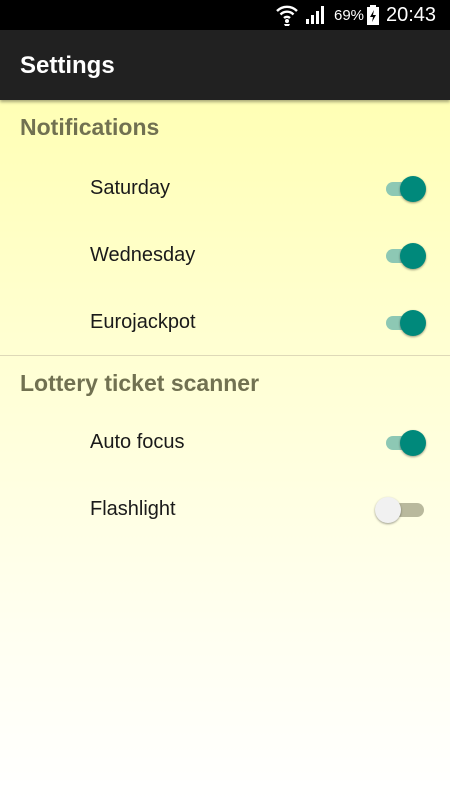  Describe the element at coordinates (143, 255) in the screenshot. I see `setting-label: Wednesday` at that location.